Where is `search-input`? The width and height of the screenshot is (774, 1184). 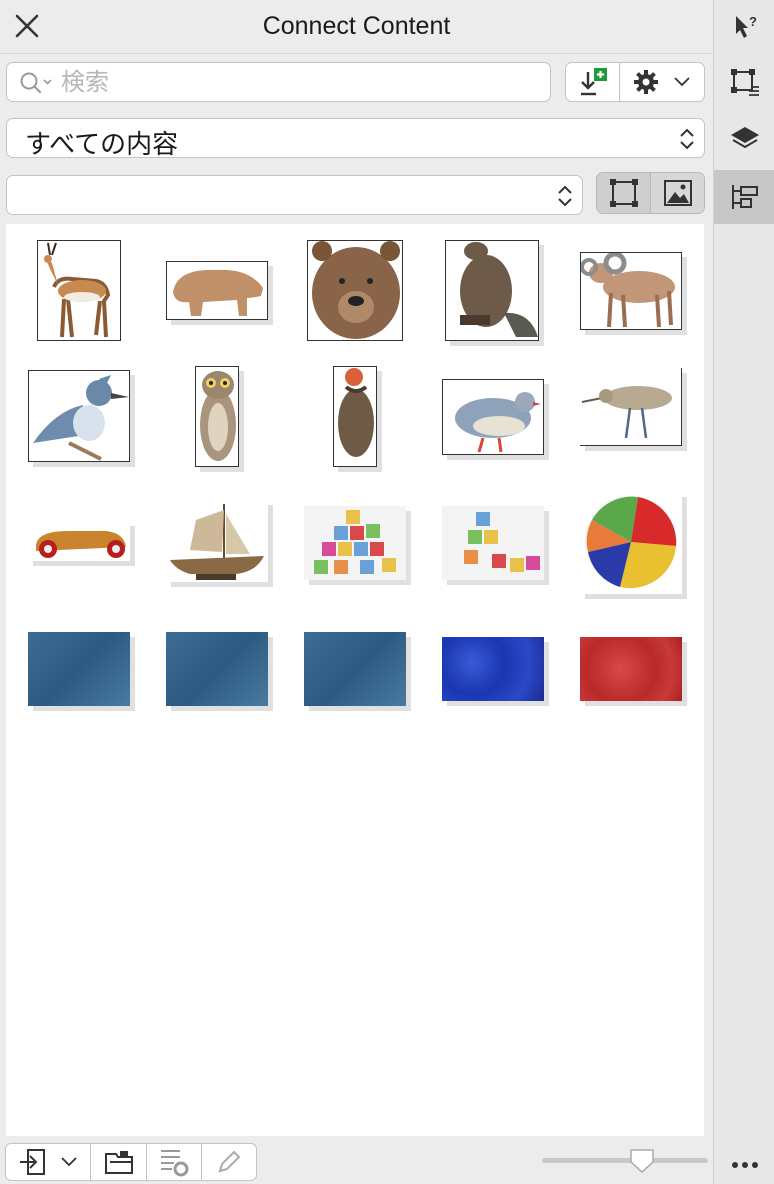 search-input is located at coordinates (296, 82).